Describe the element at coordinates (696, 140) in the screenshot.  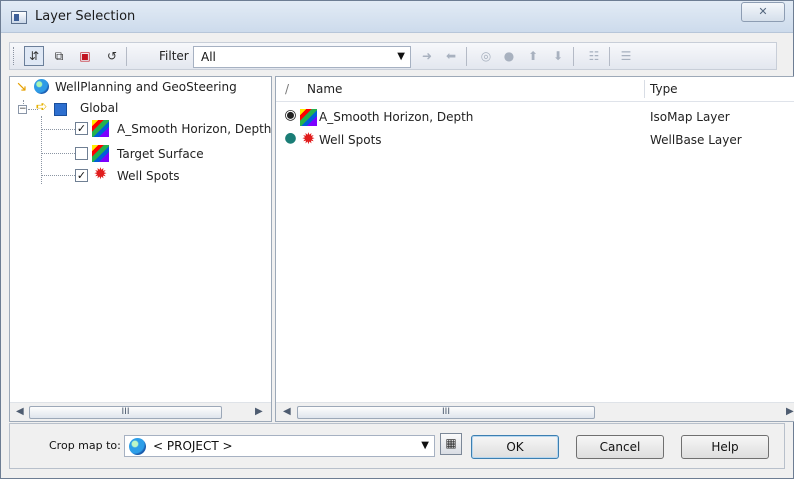
I see `layer-type: WellBase Layer` at that location.